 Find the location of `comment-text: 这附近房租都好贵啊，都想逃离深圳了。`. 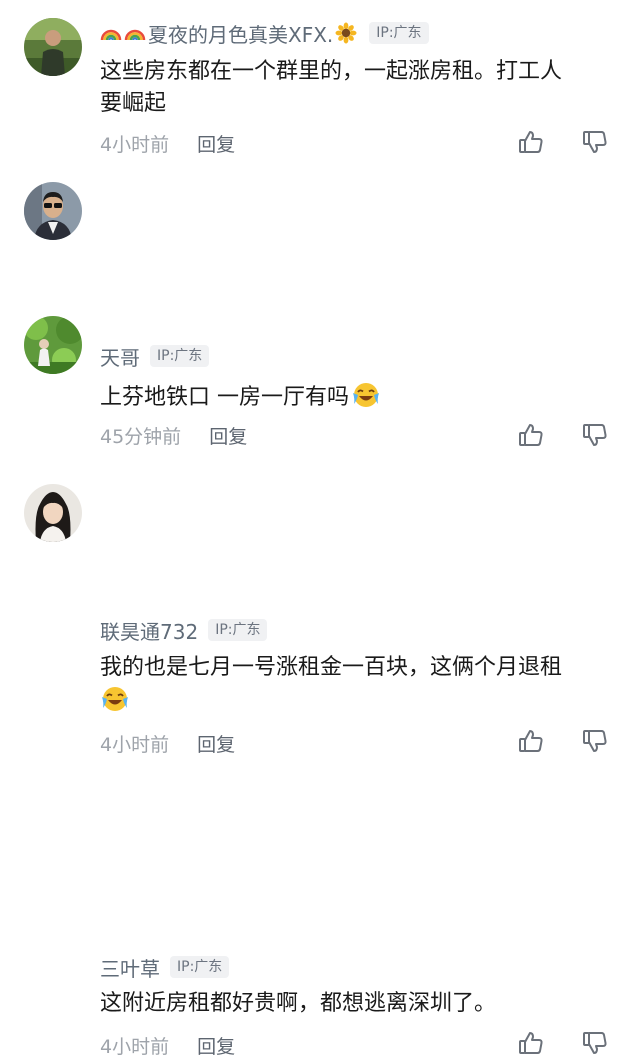

comment-text: 这附近房租都好贵啊，都想逃离深圳了。 is located at coordinates (360, 1004).